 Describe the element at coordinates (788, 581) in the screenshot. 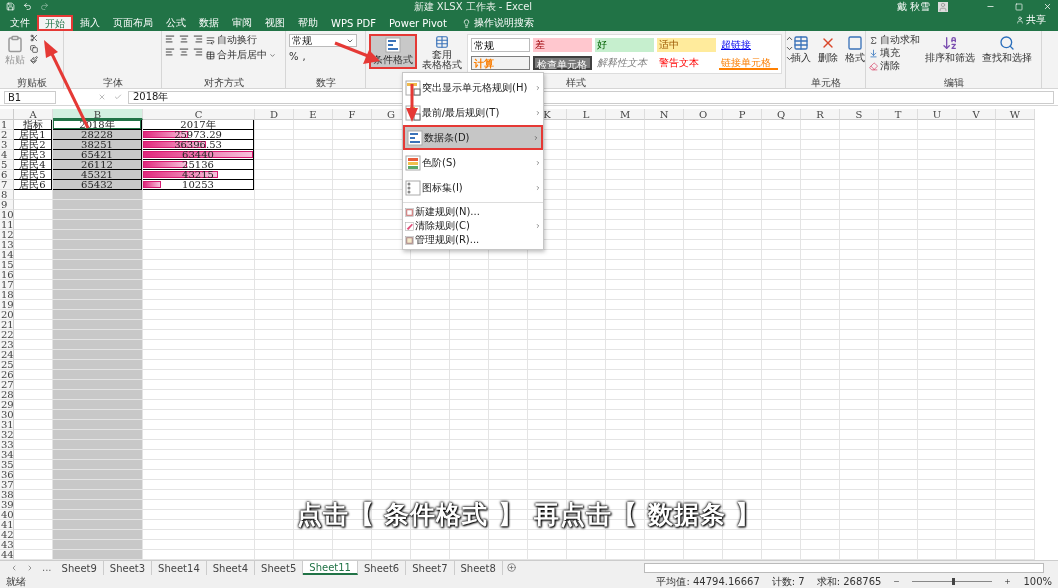

I see `status-count: 计数: 7` at that location.